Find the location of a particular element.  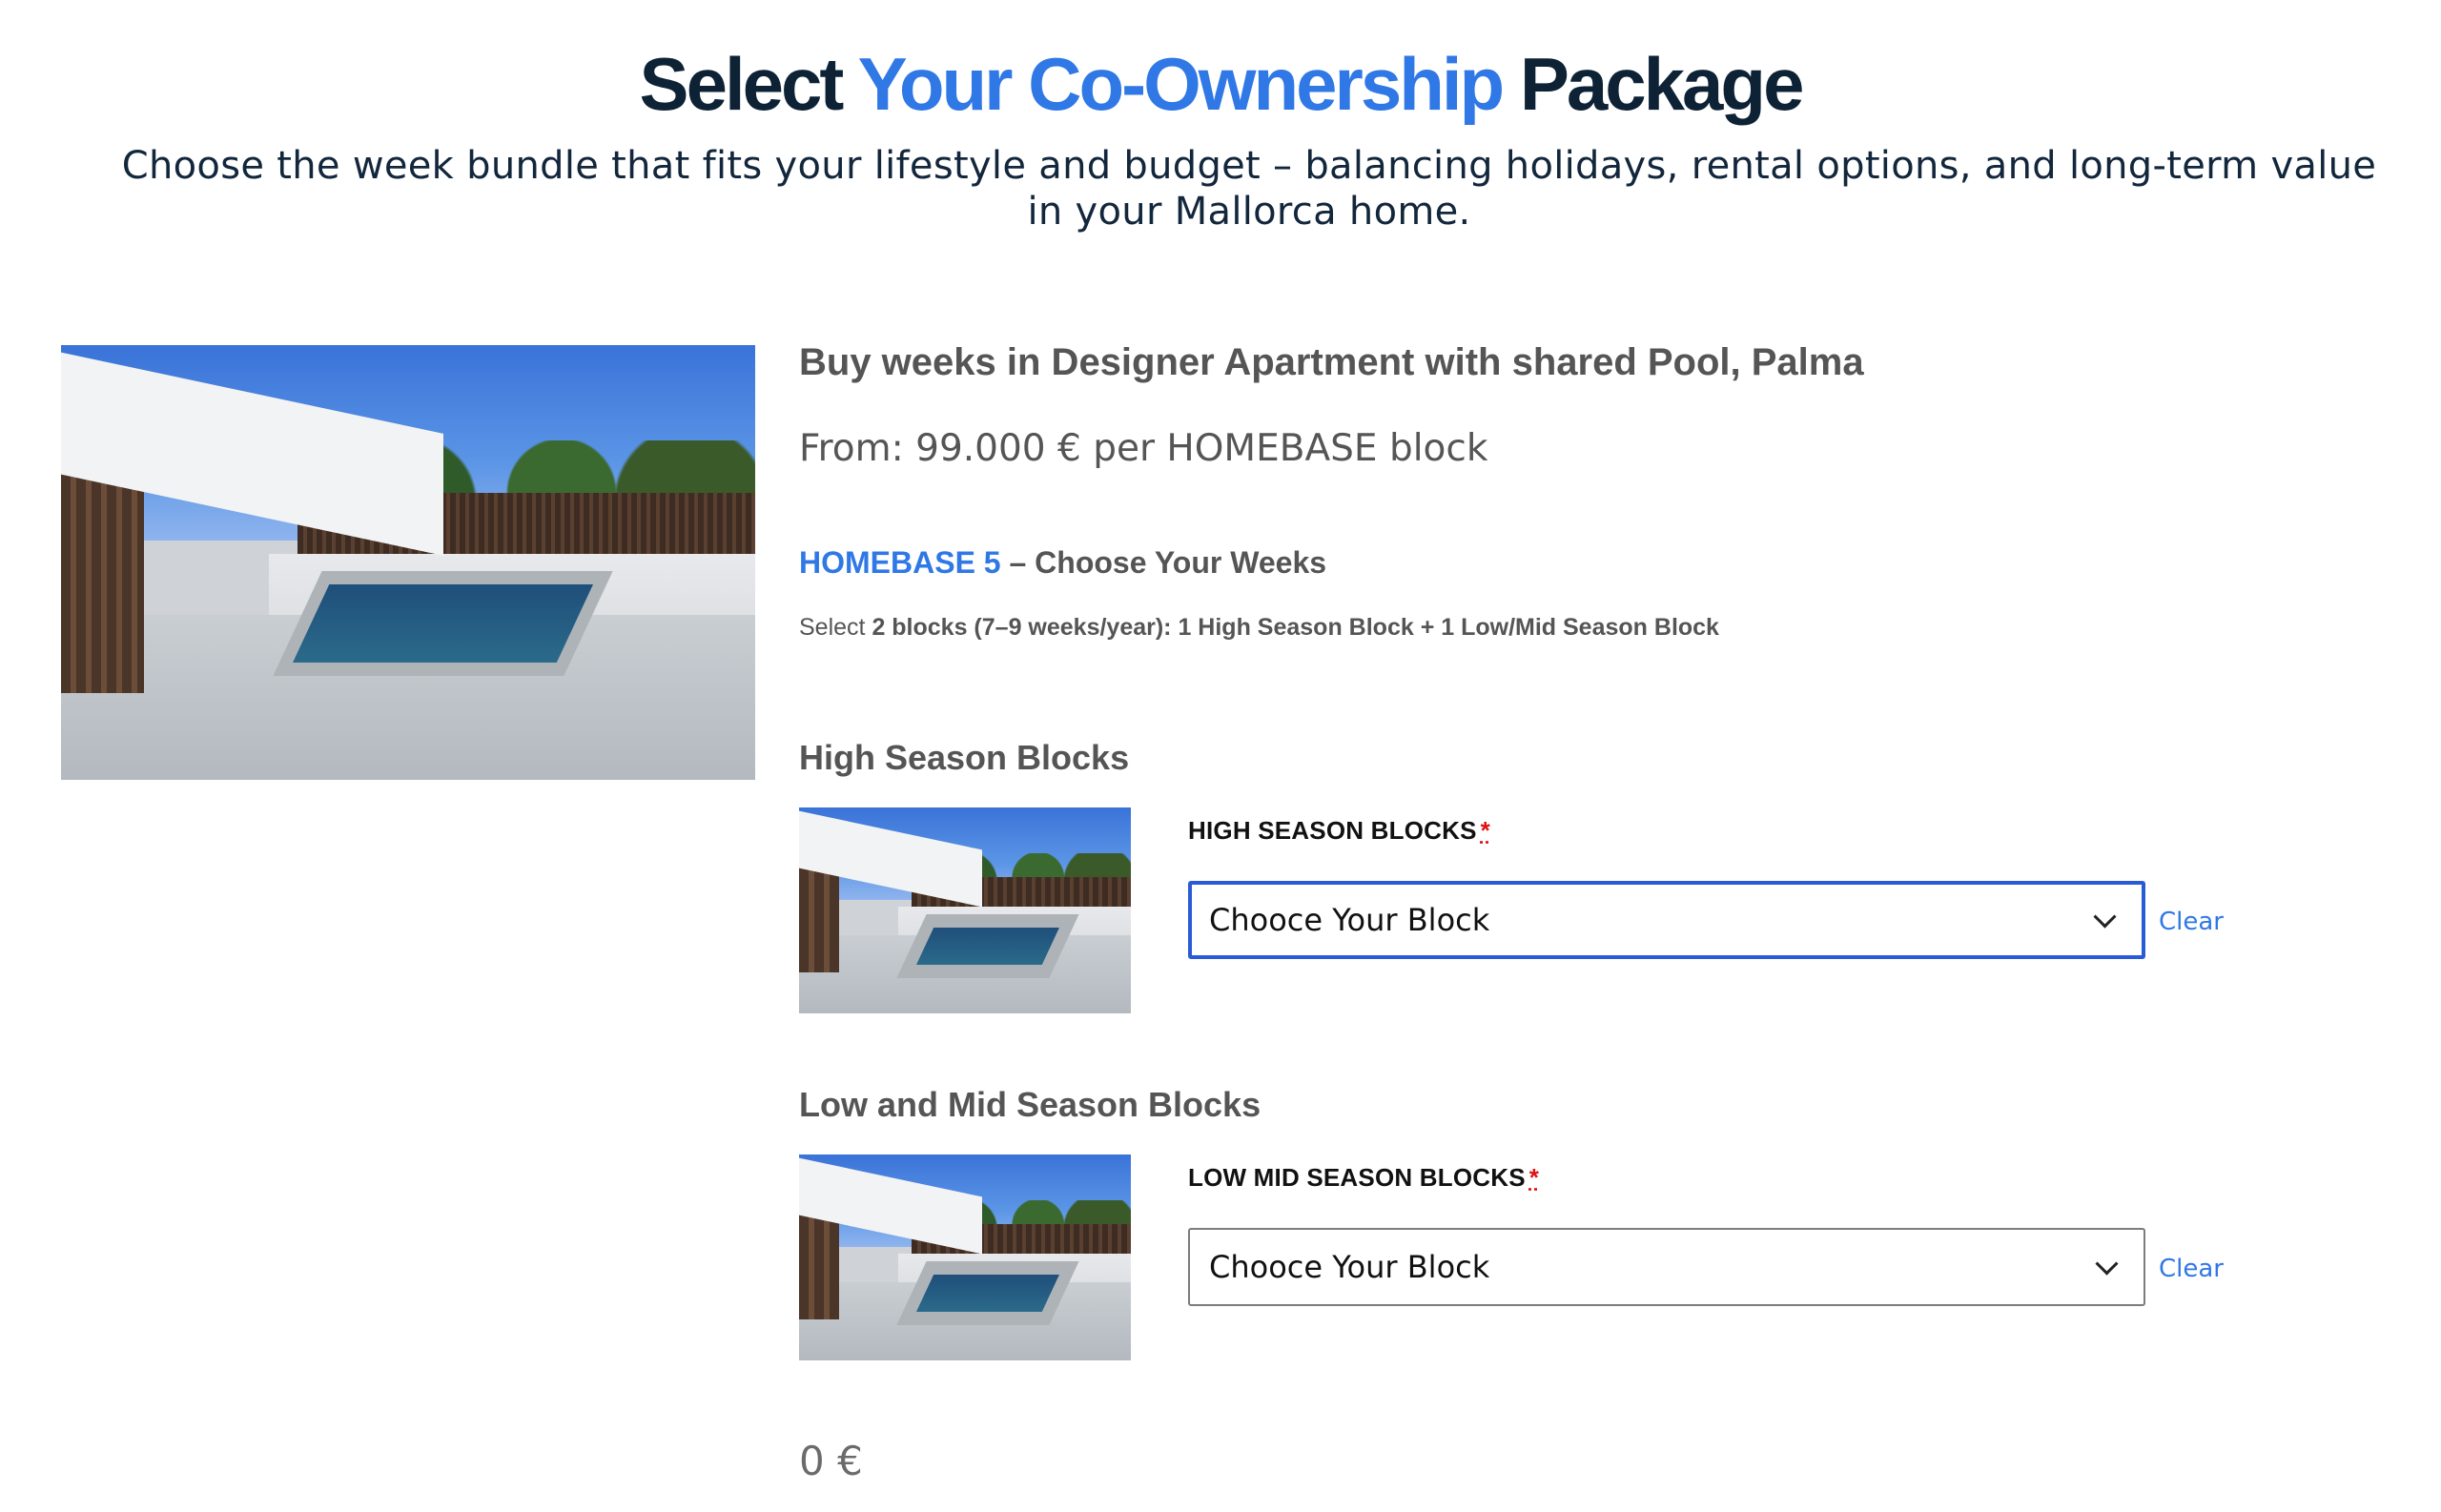

high-season-section-title: High Season Blocks is located at coordinates (964, 757).